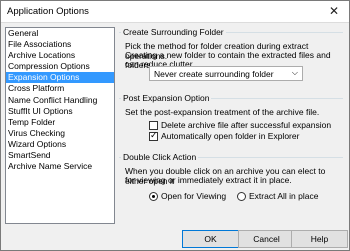 Image resolution: width=350 pixels, height=251 pixels. What do you see at coordinates (60, 78) in the screenshot?
I see `sidebar-item-expansion-options: Expansion Options` at bounding box center [60, 78].